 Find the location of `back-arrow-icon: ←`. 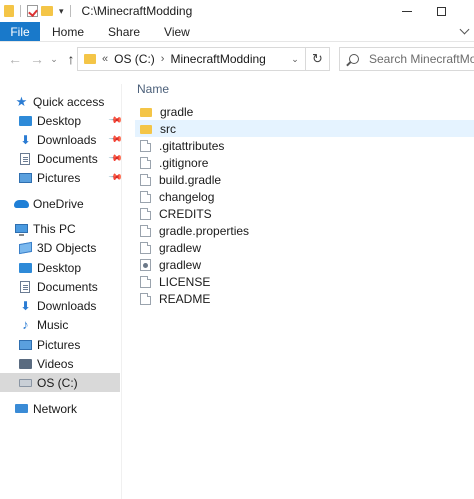

back-arrow-icon: ← is located at coordinates (15, 59).